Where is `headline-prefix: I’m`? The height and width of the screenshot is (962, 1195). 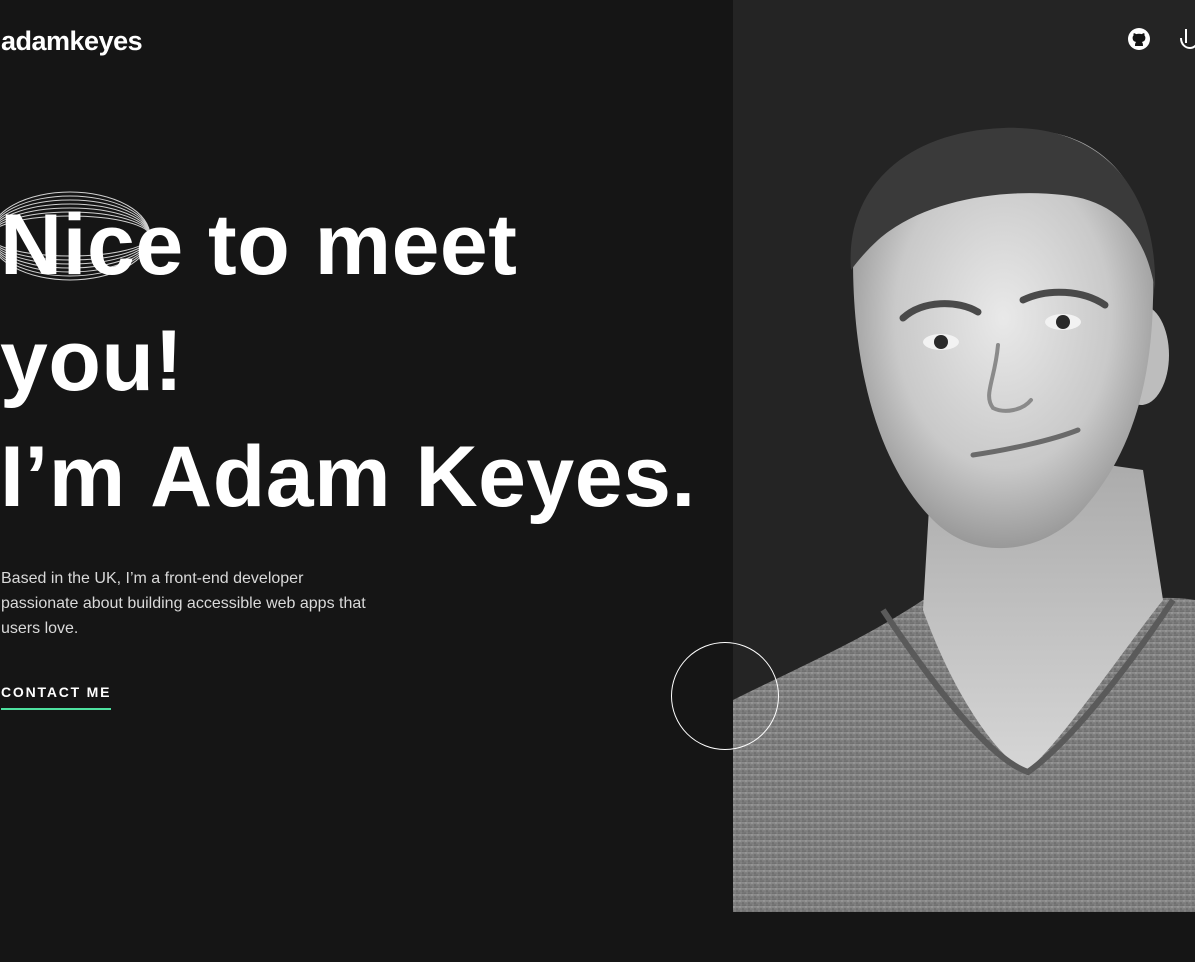
headline-prefix: I’m is located at coordinates (75, 477).